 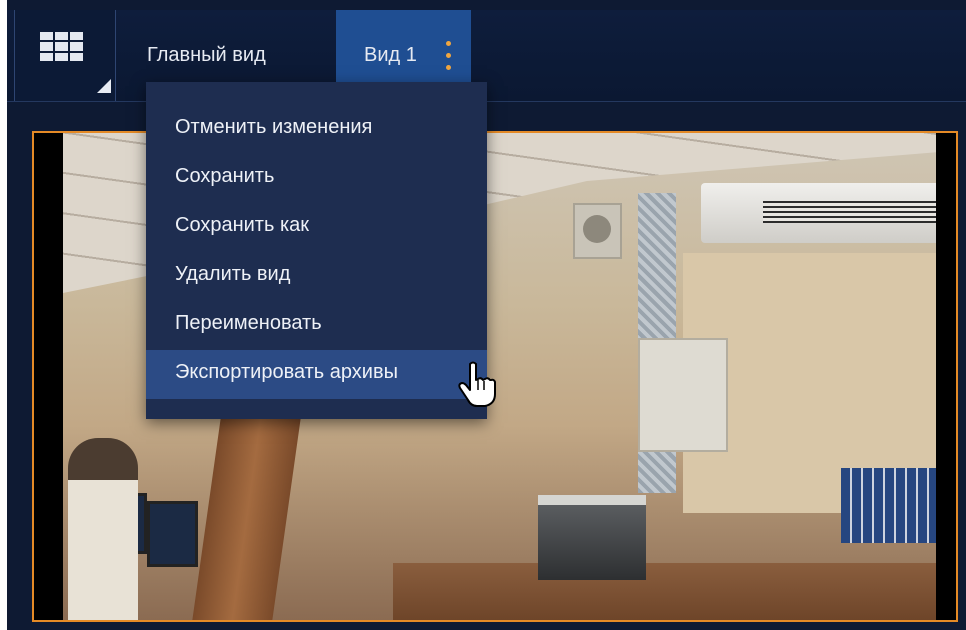 What do you see at coordinates (206, 55) in the screenshot?
I see `tab-main-view-label: Главный вид` at bounding box center [206, 55].